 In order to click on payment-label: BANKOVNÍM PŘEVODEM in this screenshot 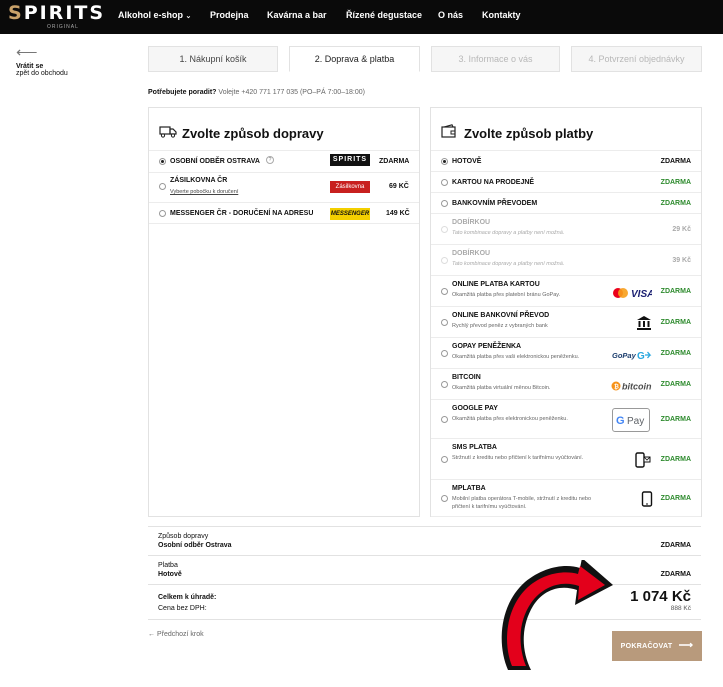, I will do `click(495, 203)`.